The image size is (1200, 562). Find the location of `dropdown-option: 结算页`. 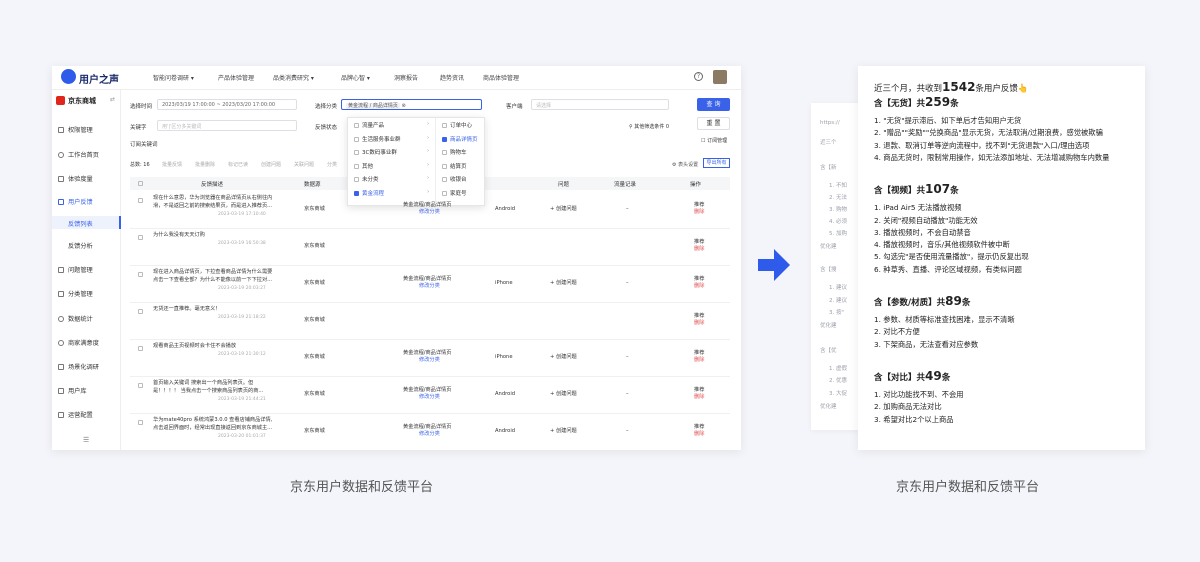

dropdown-option: 结算页 is located at coordinates (454, 166).